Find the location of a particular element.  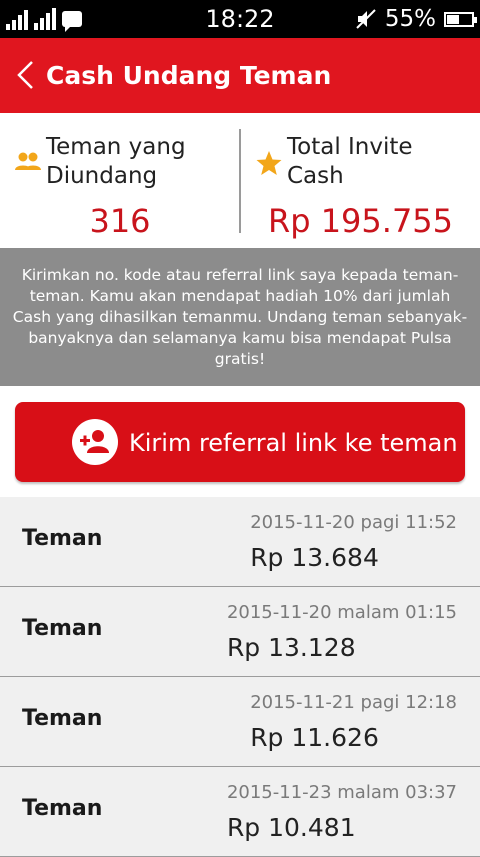

battery-icon is located at coordinates (460, 19).